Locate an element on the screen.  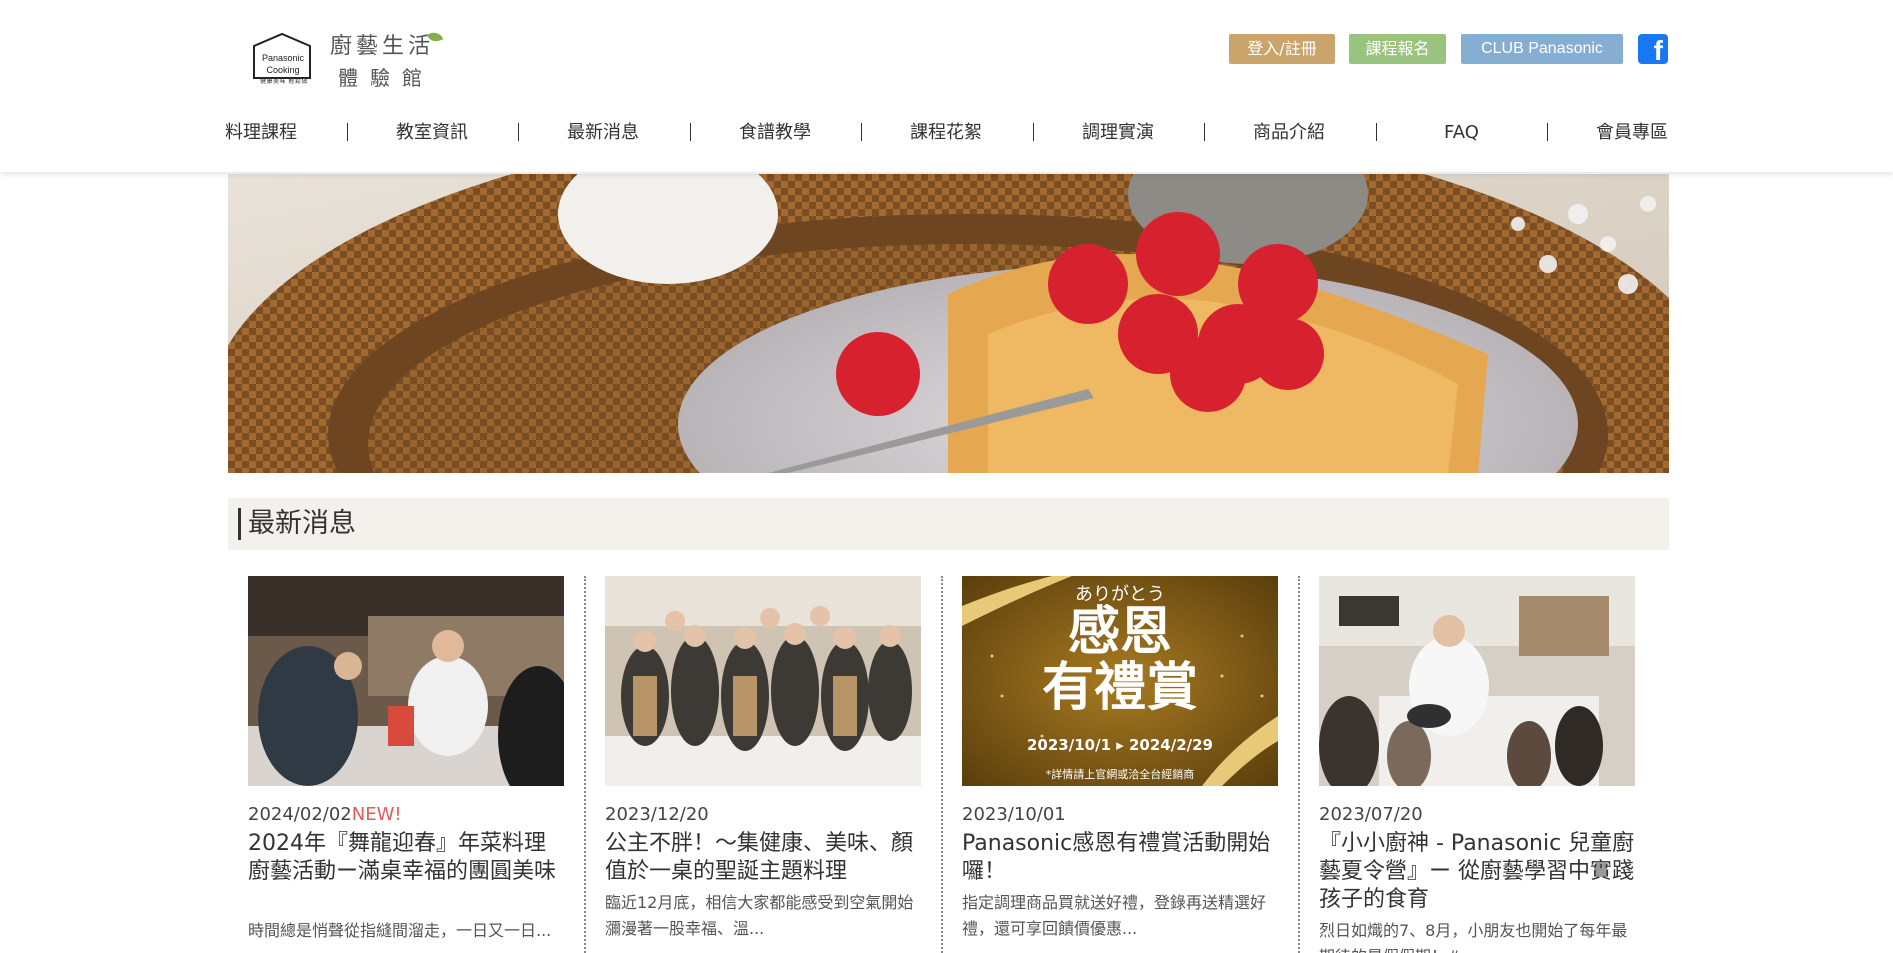
course-signup-button: 課程報名 is located at coordinates (1397, 49).